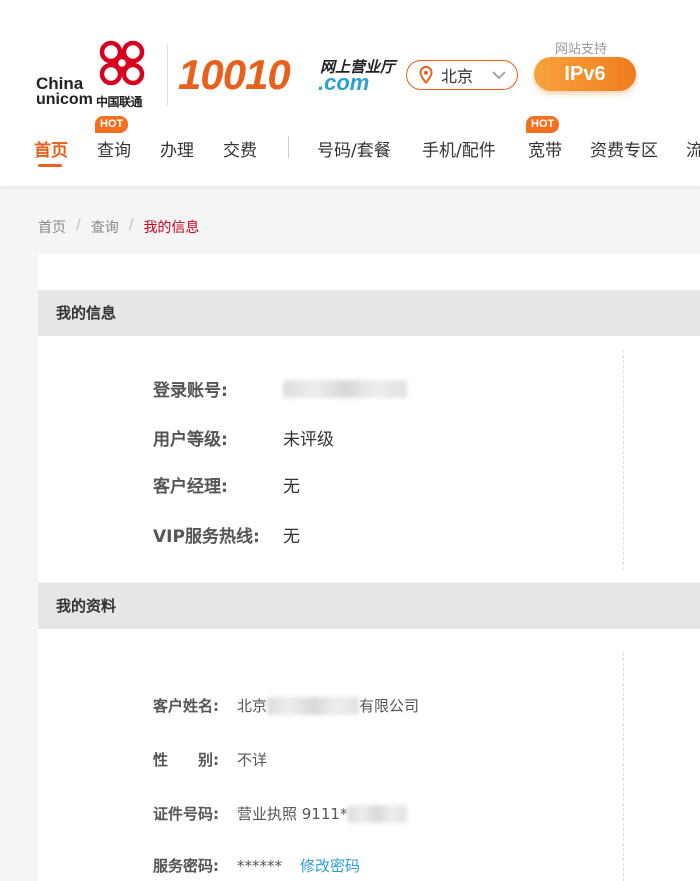 Image resolution: width=700 pixels, height=881 pixels. What do you see at coordinates (291, 487) in the screenshot?
I see `account-manager-value: 无` at bounding box center [291, 487].